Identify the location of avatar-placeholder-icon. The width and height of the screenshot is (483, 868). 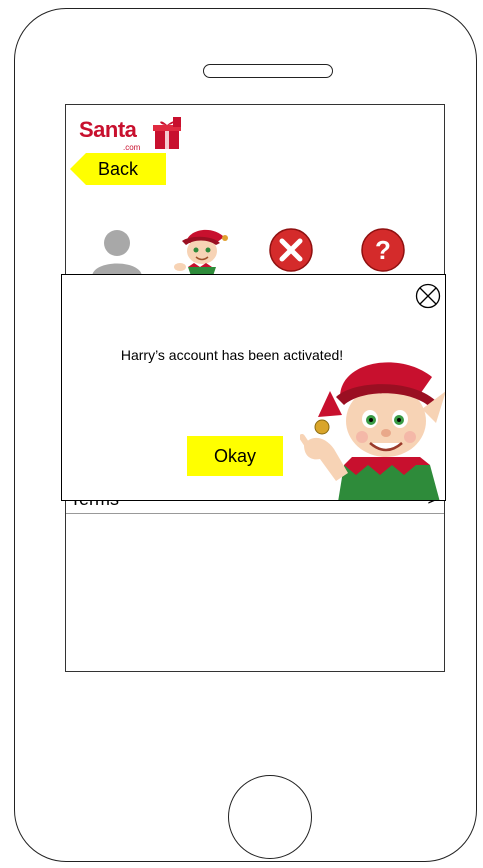
(117, 252).